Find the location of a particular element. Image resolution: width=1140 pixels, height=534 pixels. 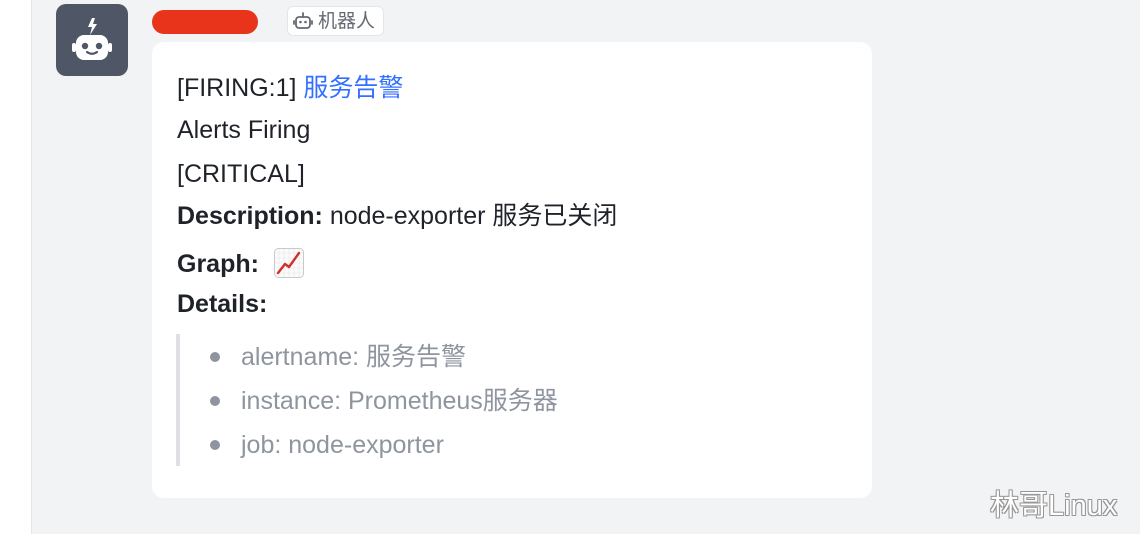

graph-label: Graph: is located at coordinates (218, 264).